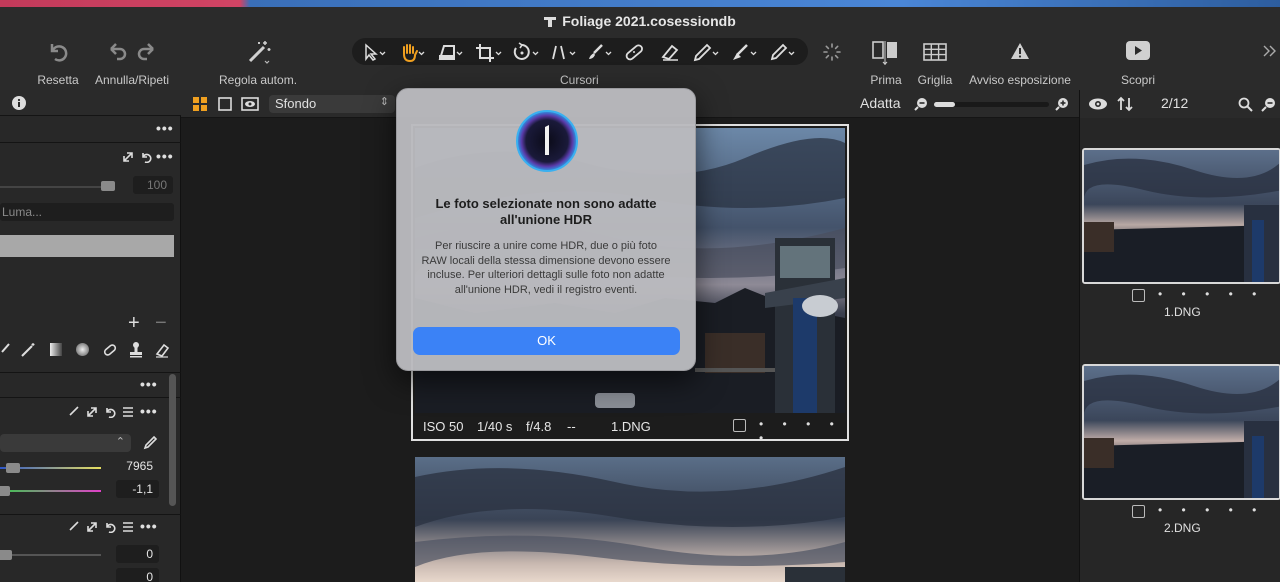 This screenshot has height=582, width=1280. I want to click on zoom-out-icon, so click(921, 104).